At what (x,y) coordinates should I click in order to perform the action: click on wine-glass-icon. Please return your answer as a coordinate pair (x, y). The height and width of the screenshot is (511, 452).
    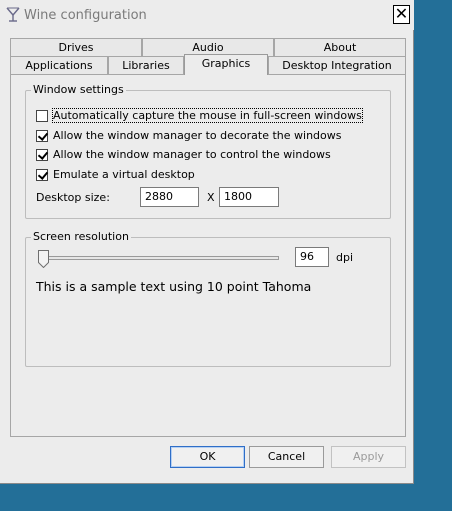
    Looking at the image, I should click on (13, 14).